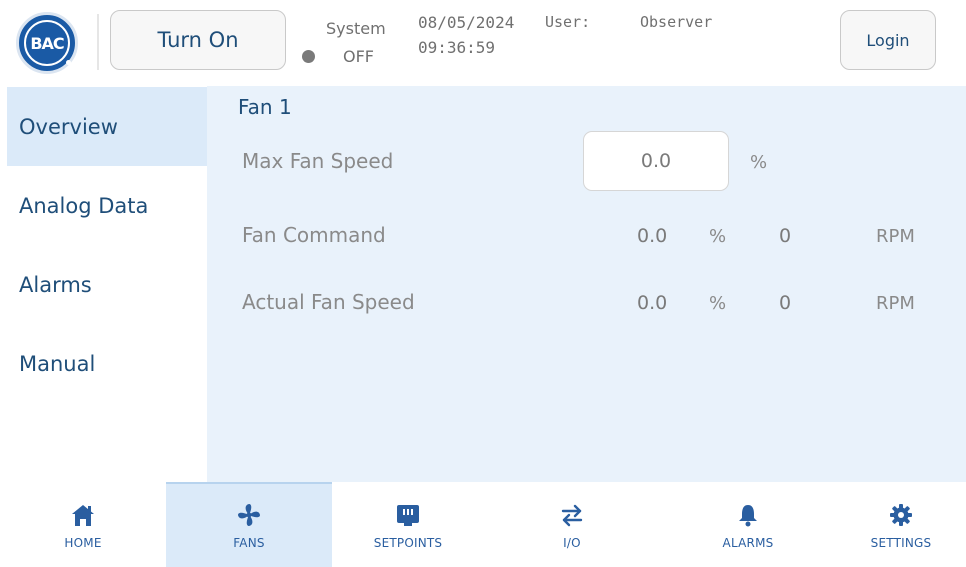 This screenshot has height=567, width=966. Describe the element at coordinates (98, 42) in the screenshot. I see `header-divider` at that location.